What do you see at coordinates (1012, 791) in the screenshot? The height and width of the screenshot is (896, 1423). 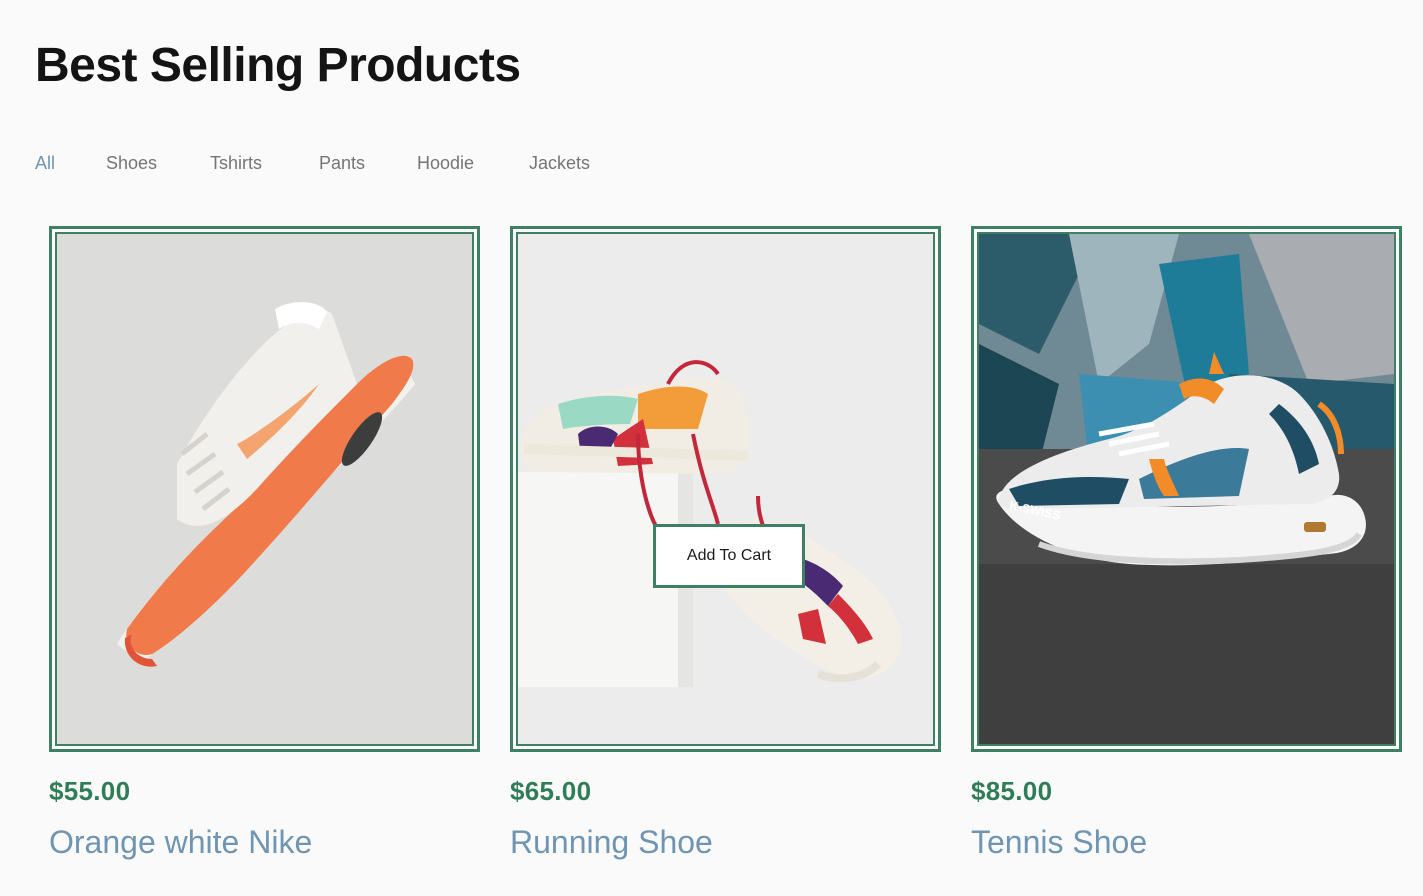 I see `product-price: $85.00` at bounding box center [1012, 791].